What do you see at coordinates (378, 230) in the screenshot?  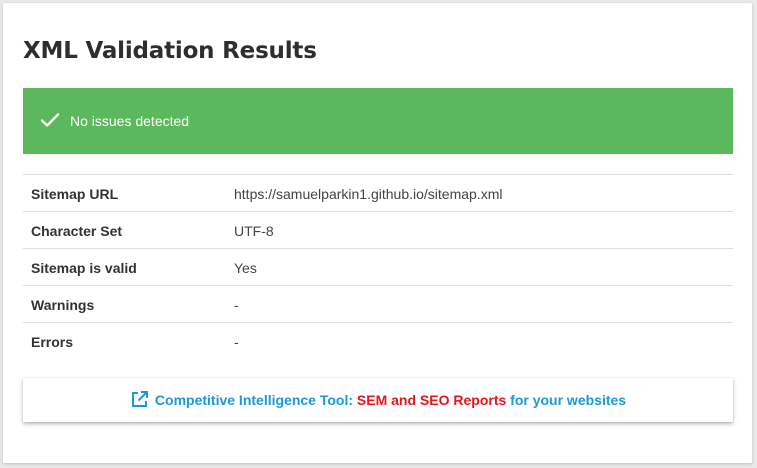 I see `table-row-character-set: Character Set UTF-8` at bounding box center [378, 230].